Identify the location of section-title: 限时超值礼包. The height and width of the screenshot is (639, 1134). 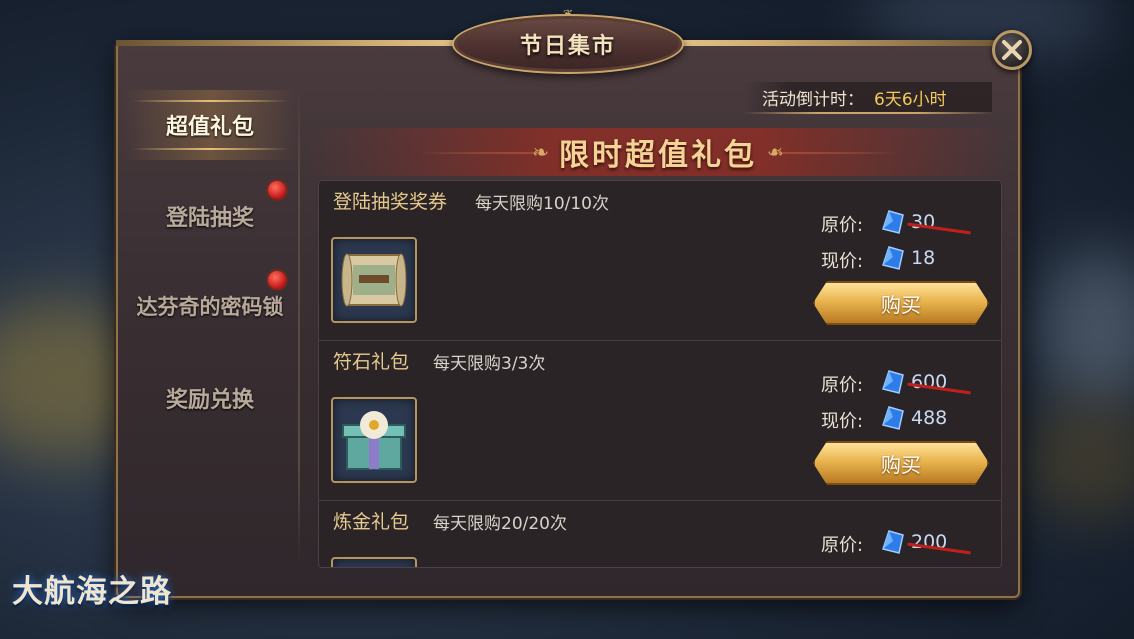
(658, 155).